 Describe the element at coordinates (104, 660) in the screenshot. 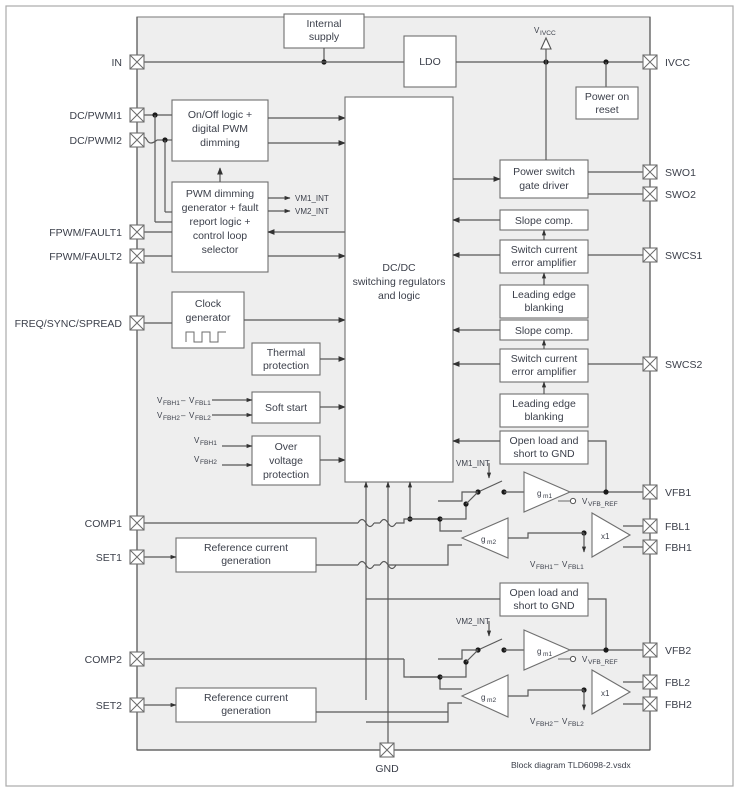

I see `pin-label: COMP2` at that location.